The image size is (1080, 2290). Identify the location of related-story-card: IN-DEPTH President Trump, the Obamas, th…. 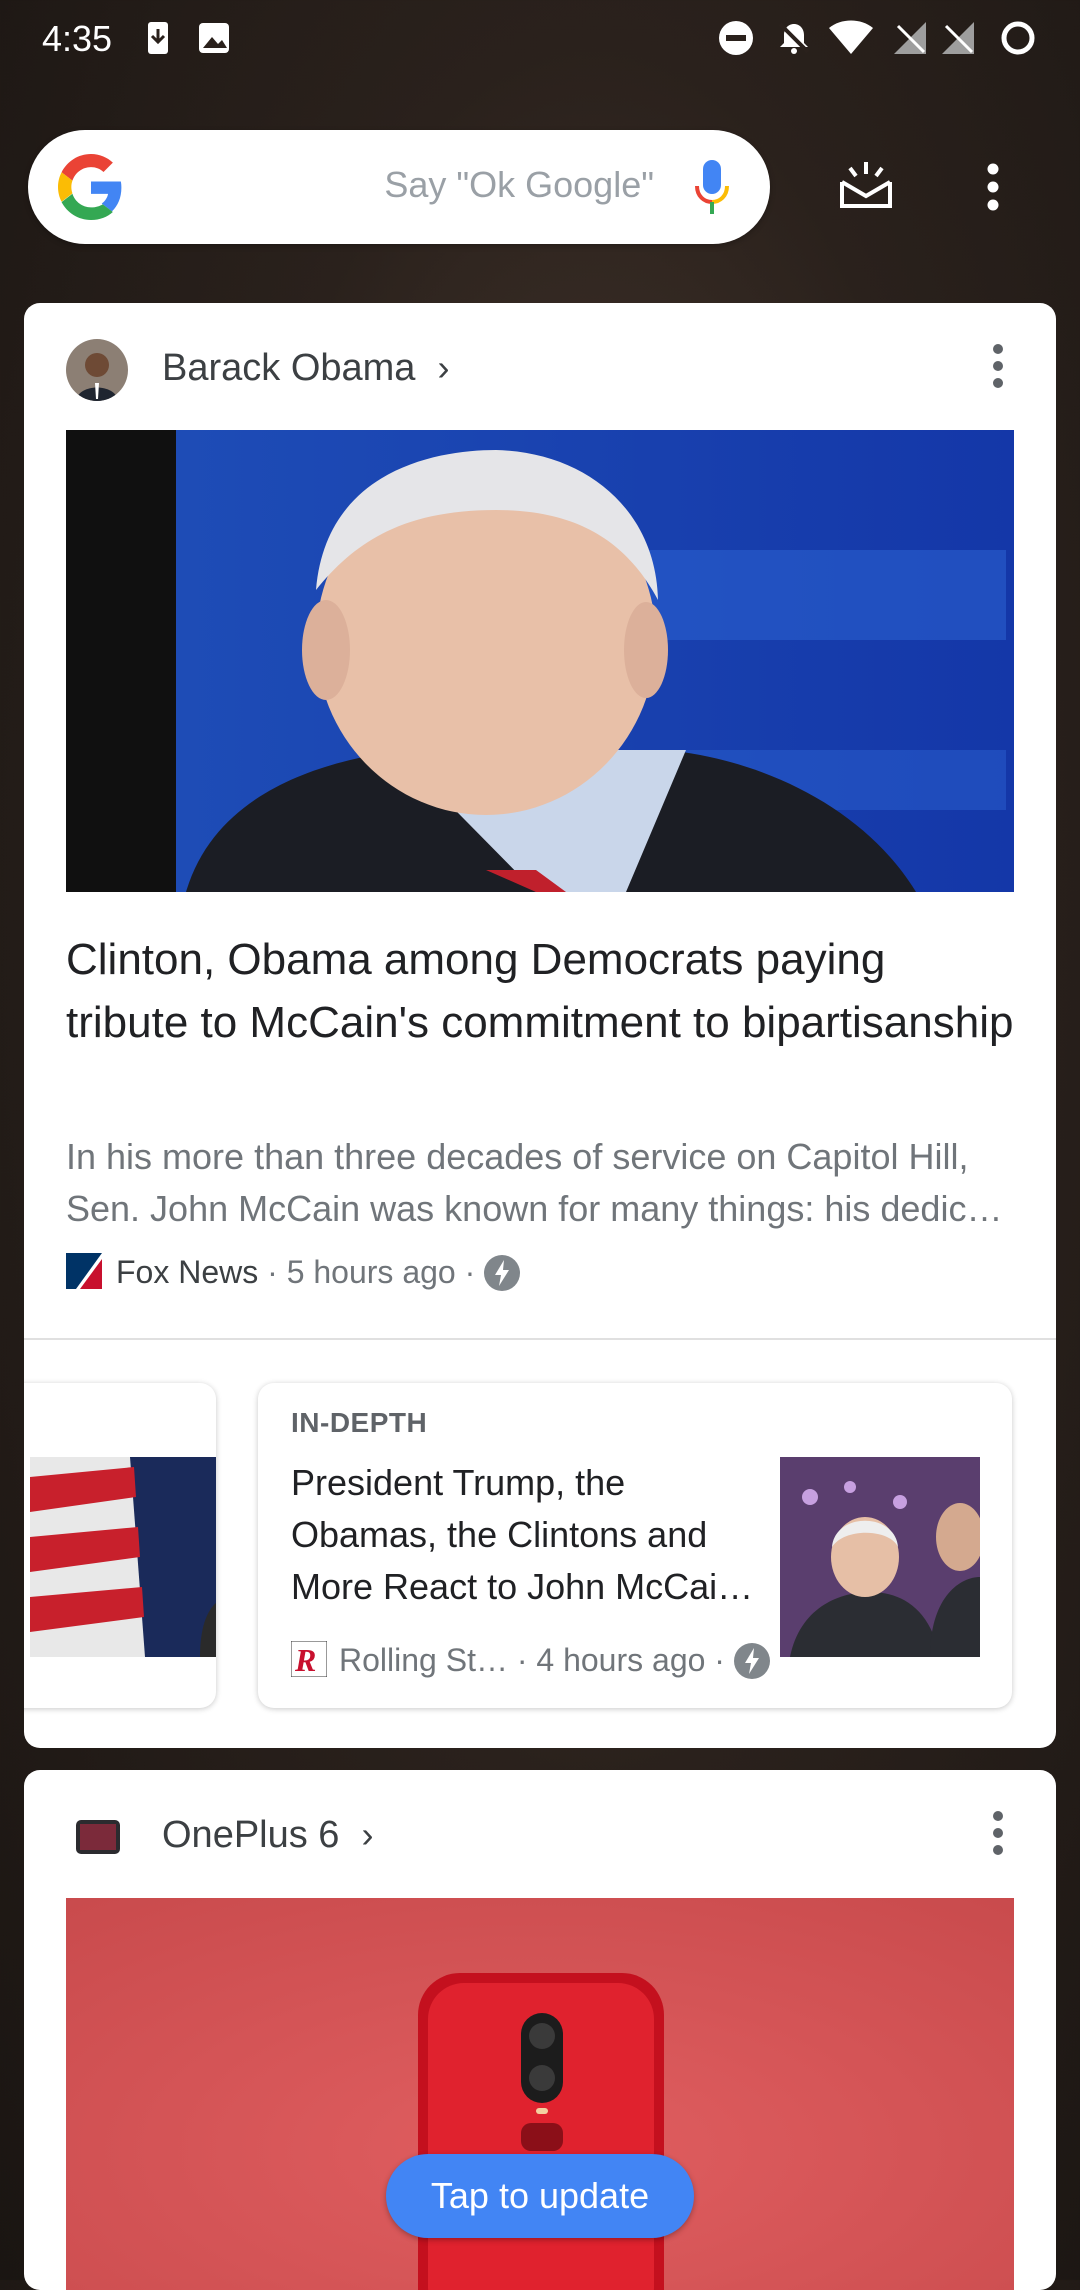
(635, 1545).